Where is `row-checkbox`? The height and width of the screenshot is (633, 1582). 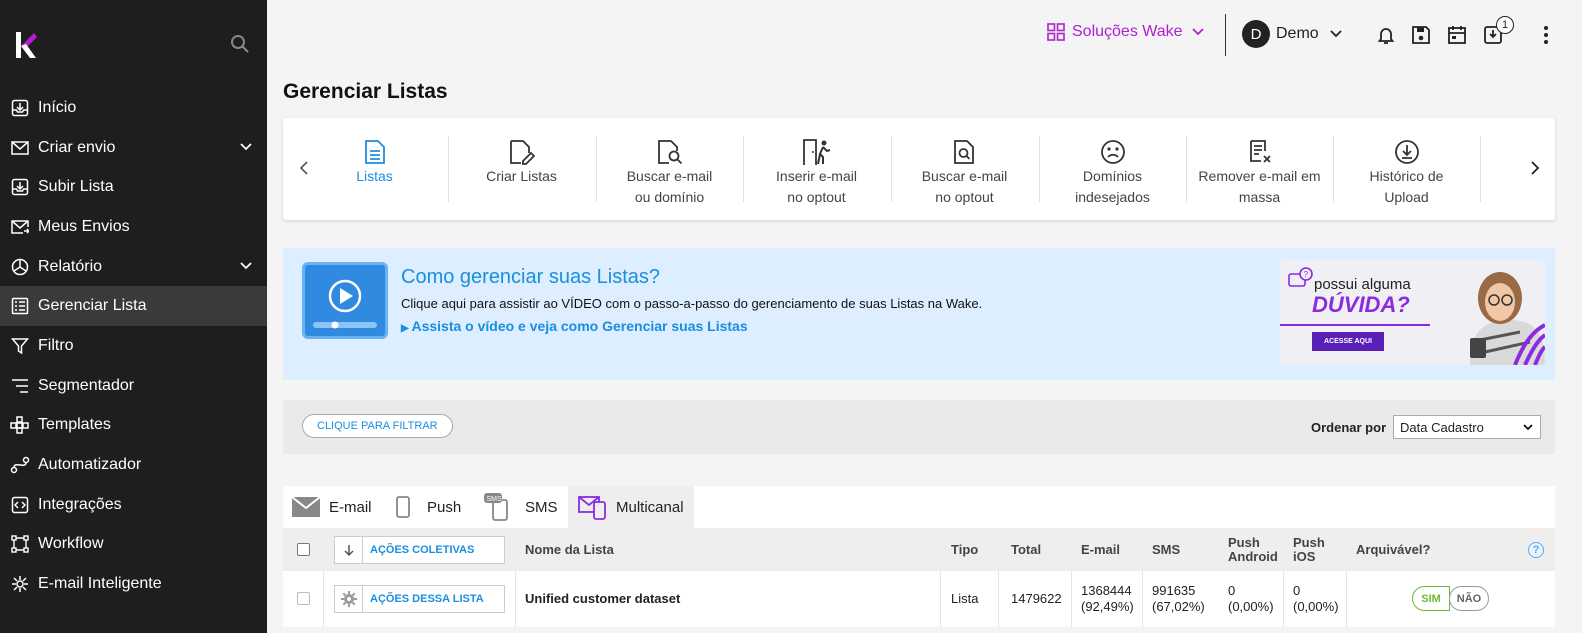
row-checkbox is located at coordinates (303, 598).